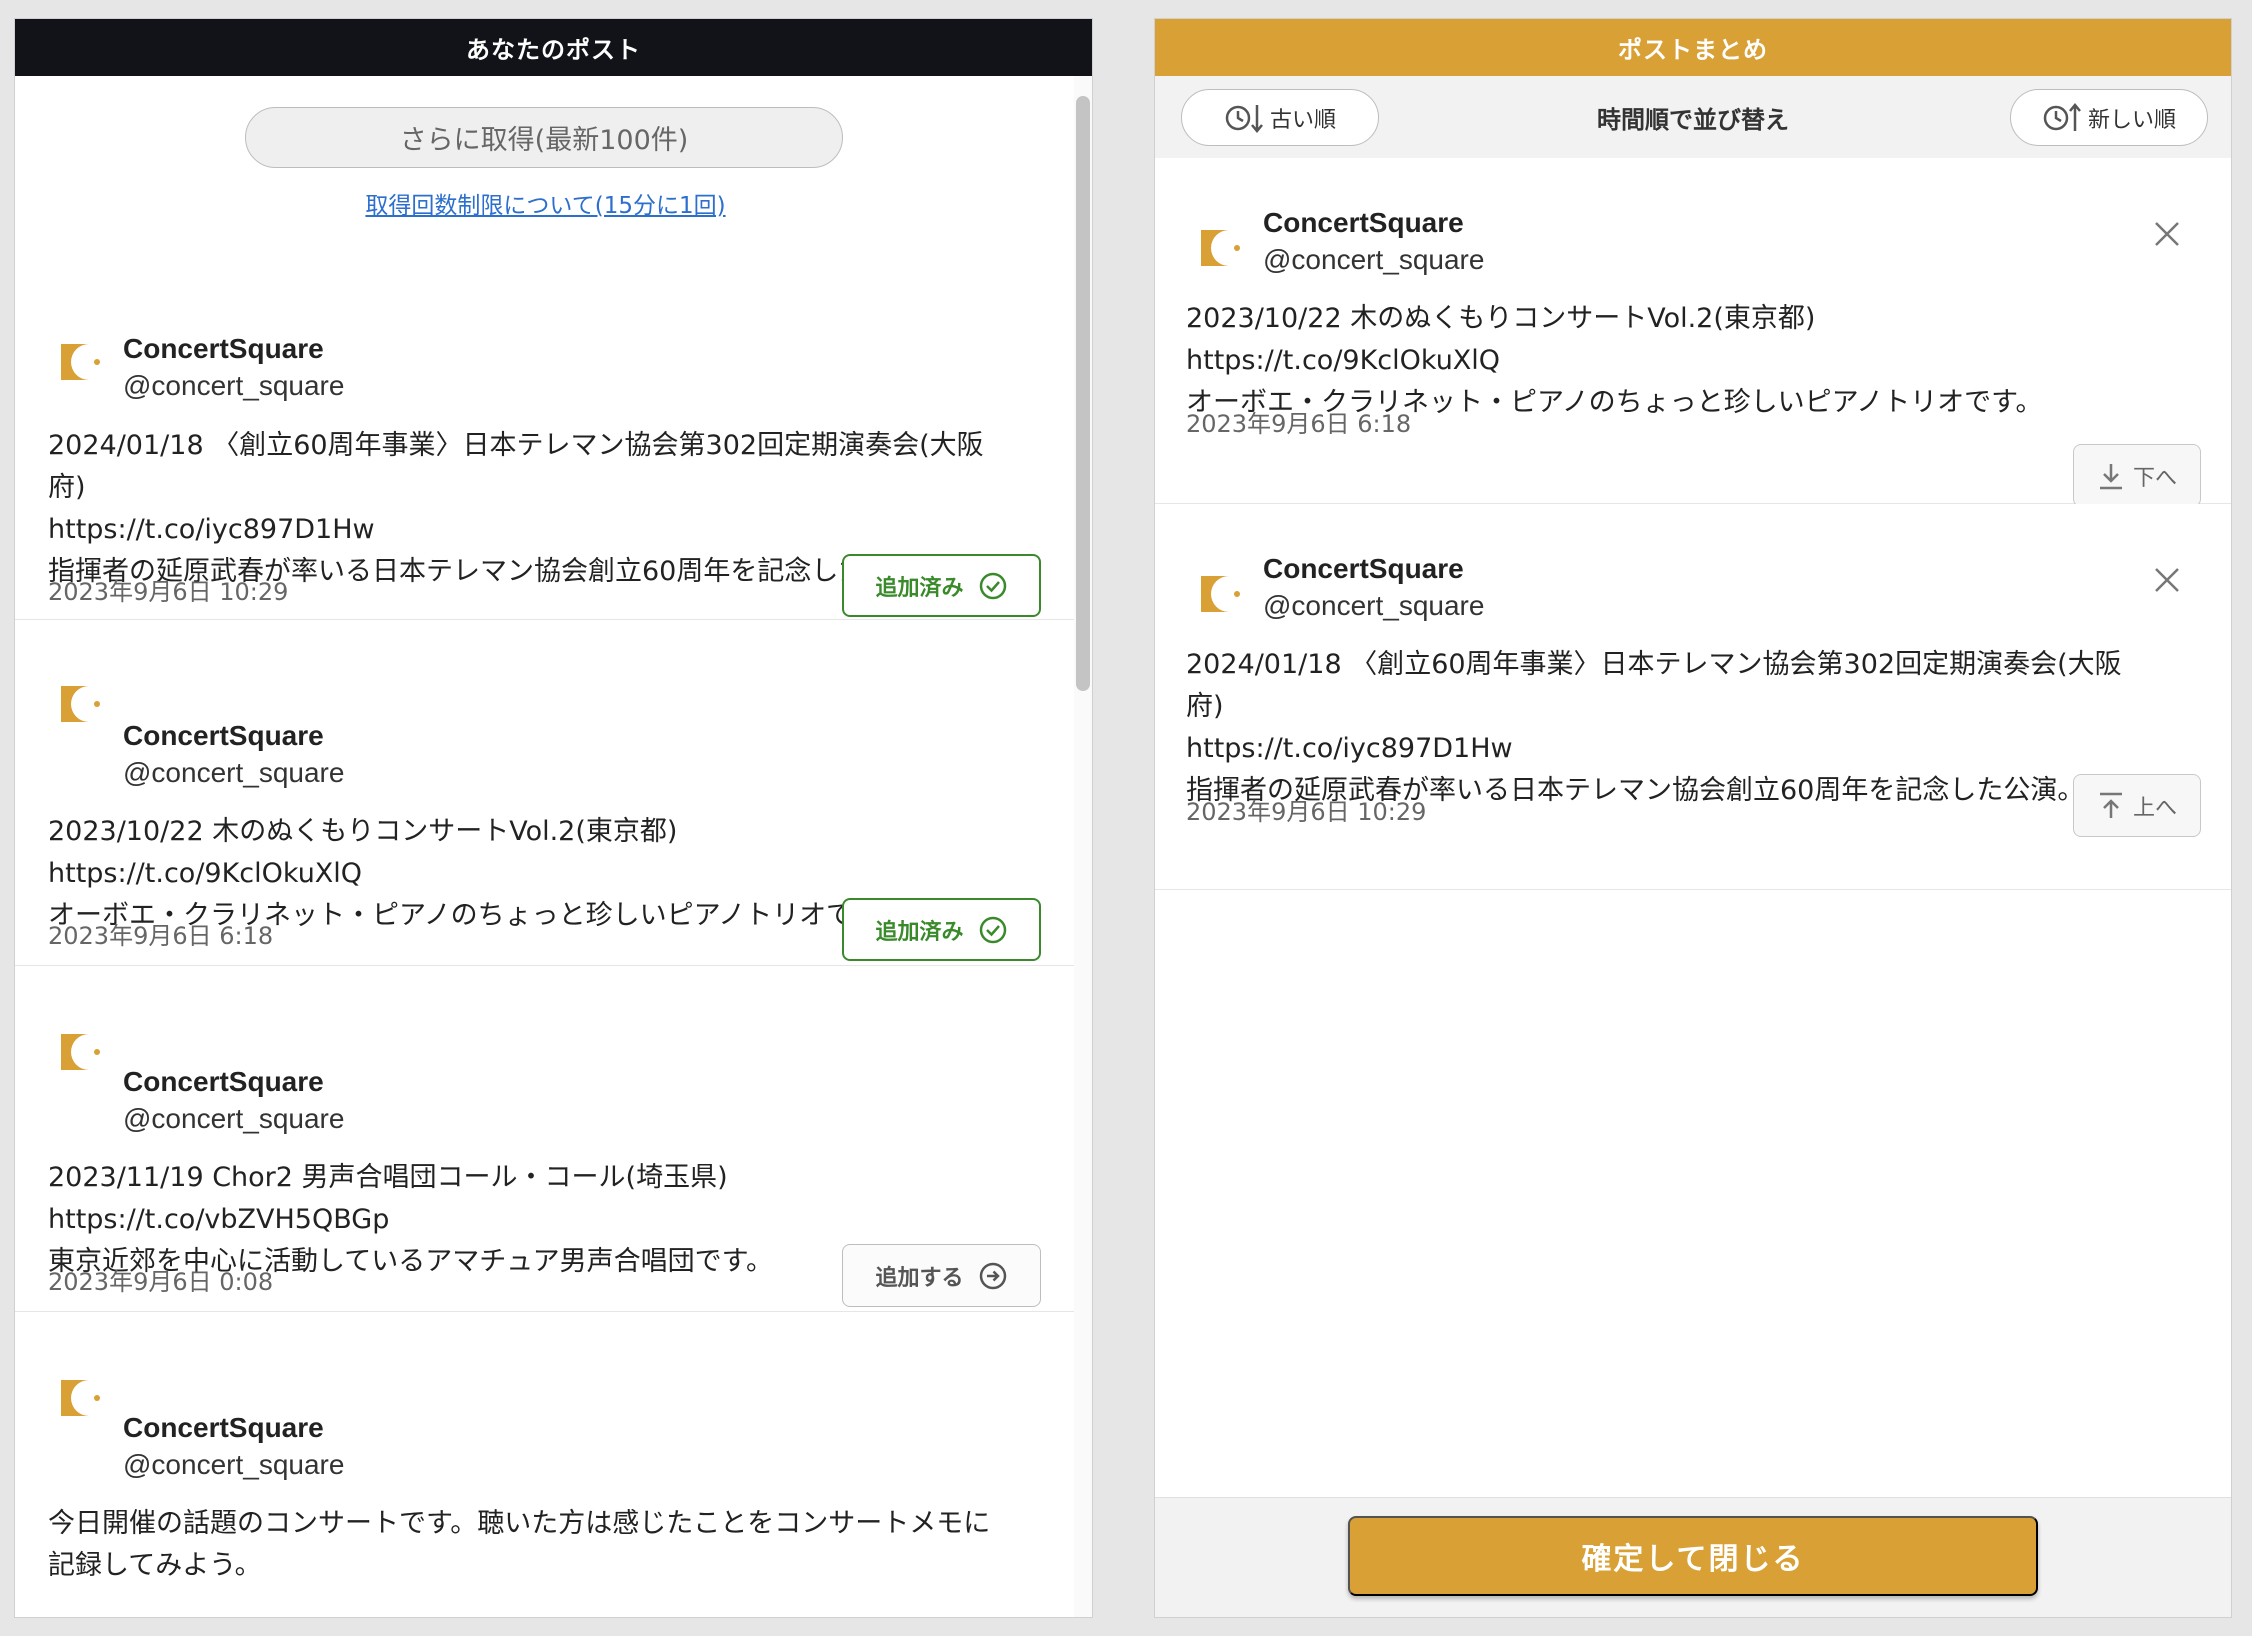  I want to click on upload-arrow-icon, so click(2110, 805).